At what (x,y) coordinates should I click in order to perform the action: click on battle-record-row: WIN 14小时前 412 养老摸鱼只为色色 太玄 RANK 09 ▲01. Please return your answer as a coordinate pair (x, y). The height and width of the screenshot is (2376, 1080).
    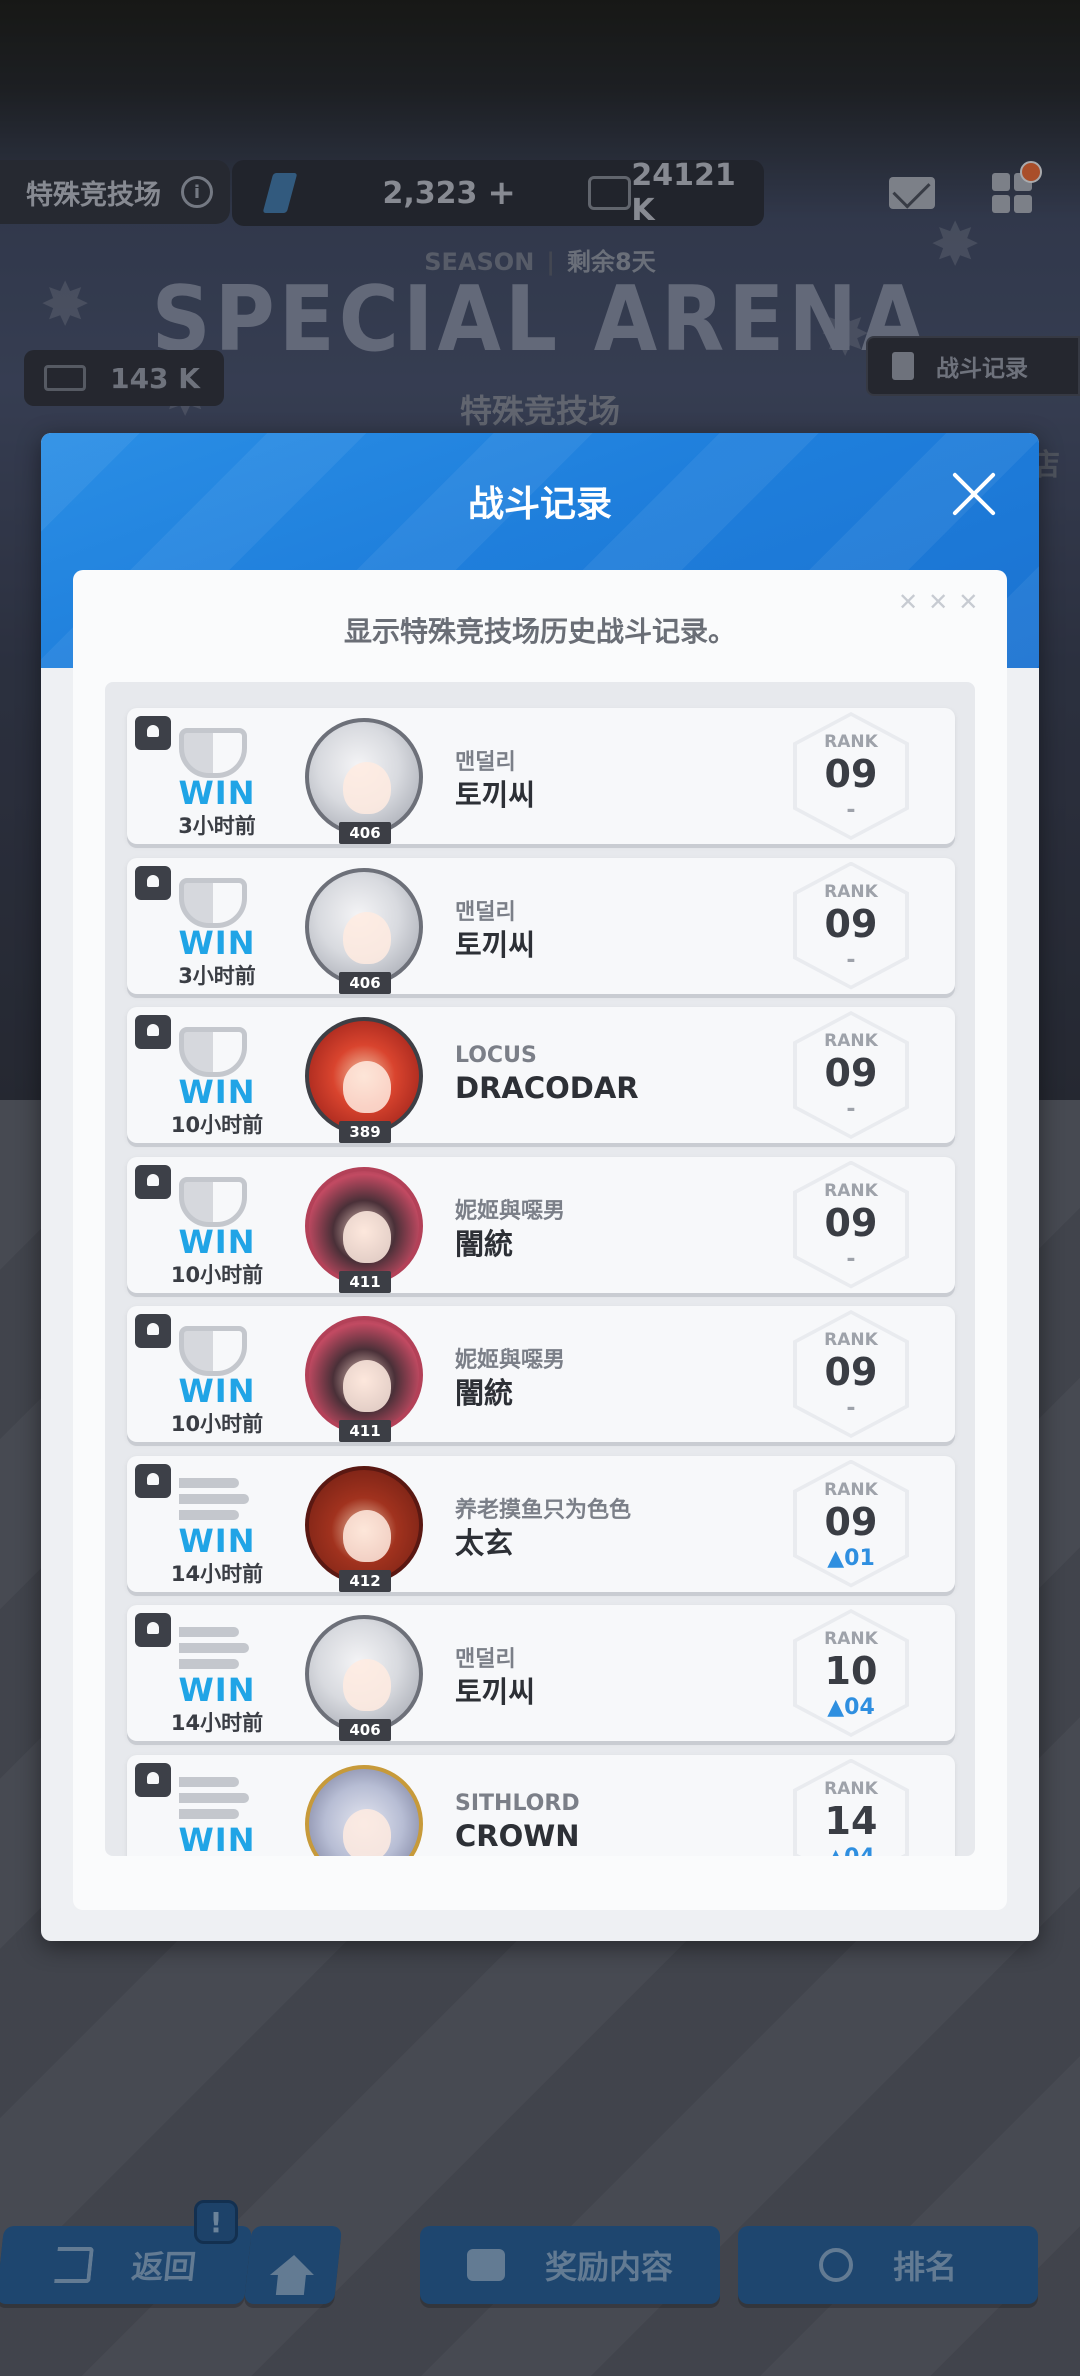
    Looking at the image, I should click on (541, 1523).